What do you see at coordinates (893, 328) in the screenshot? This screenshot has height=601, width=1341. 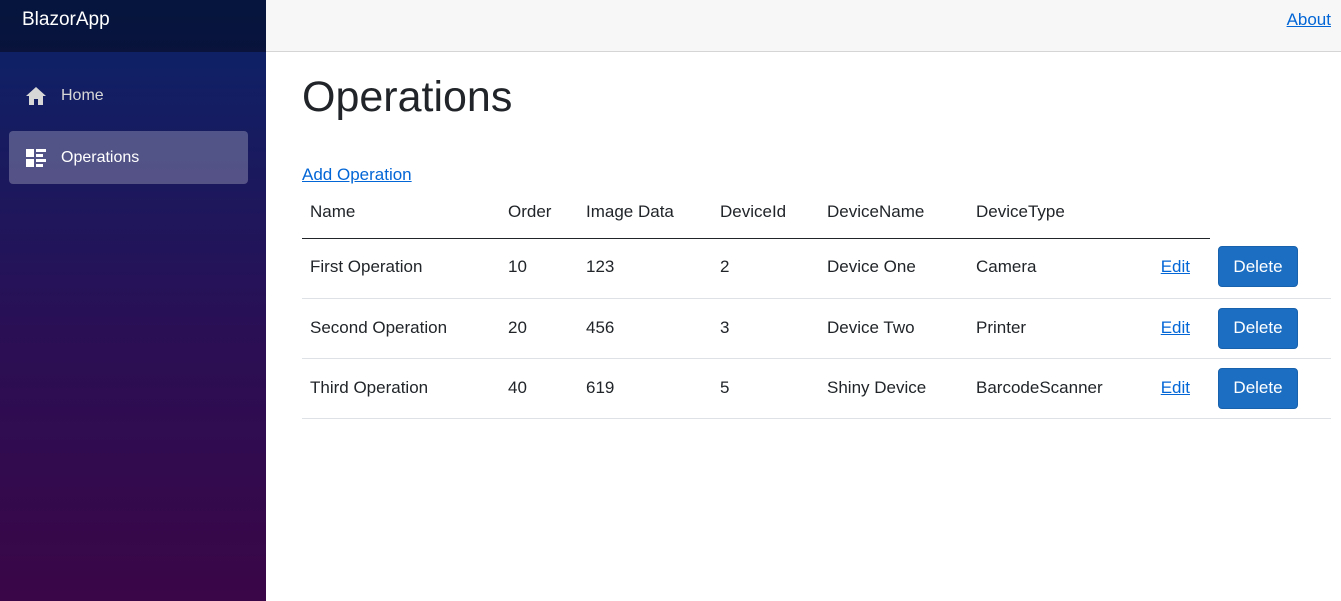 I see `cell-device-name: Device Two` at bounding box center [893, 328].